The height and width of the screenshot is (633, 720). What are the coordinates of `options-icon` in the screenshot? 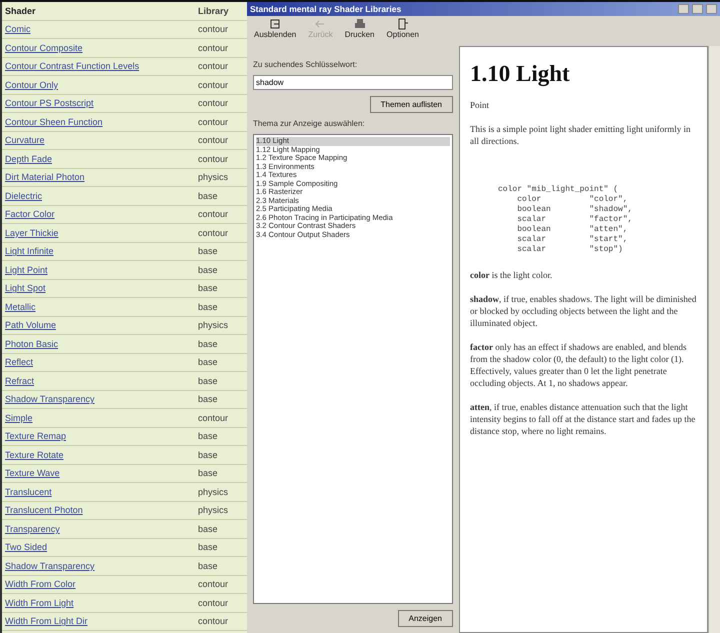 It's located at (402, 24).